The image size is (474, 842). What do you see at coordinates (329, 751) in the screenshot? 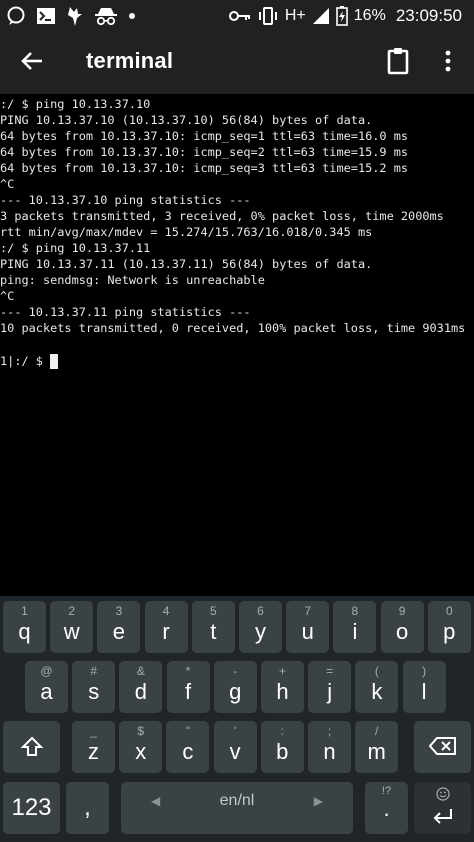
I see `key-label: n` at bounding box center [329, 751].